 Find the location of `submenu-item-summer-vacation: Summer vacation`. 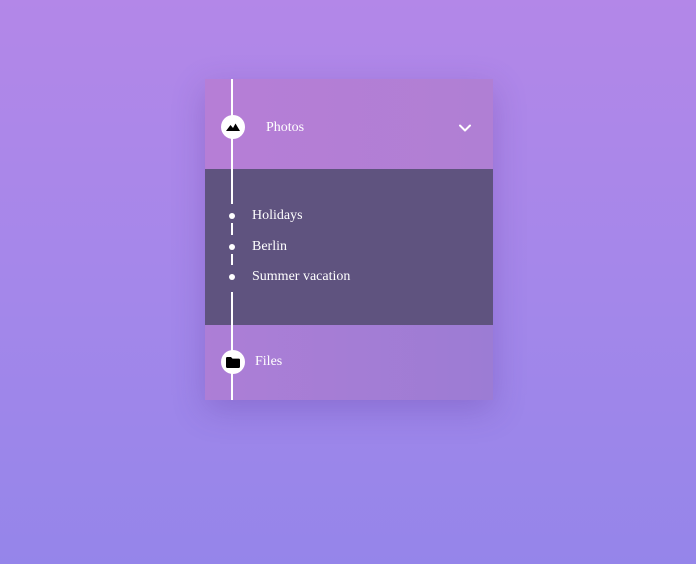

submenu-item-summer-vacation: Summer vacation is located at coordinates (349, 277).